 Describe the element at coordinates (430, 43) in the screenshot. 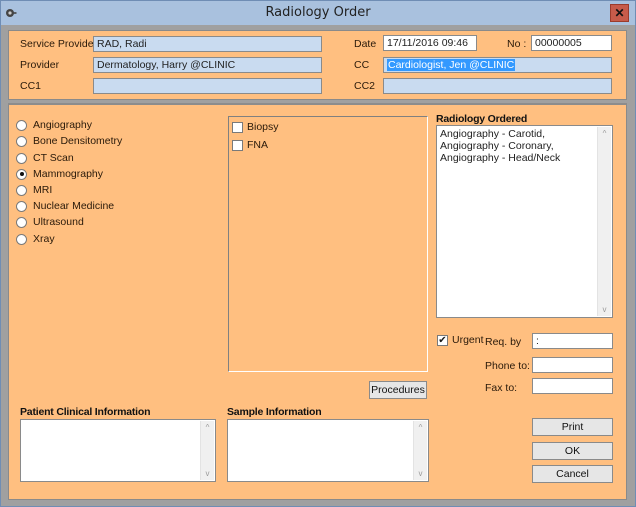

I see `date-field: 17/11/2016 09:46` at that location.